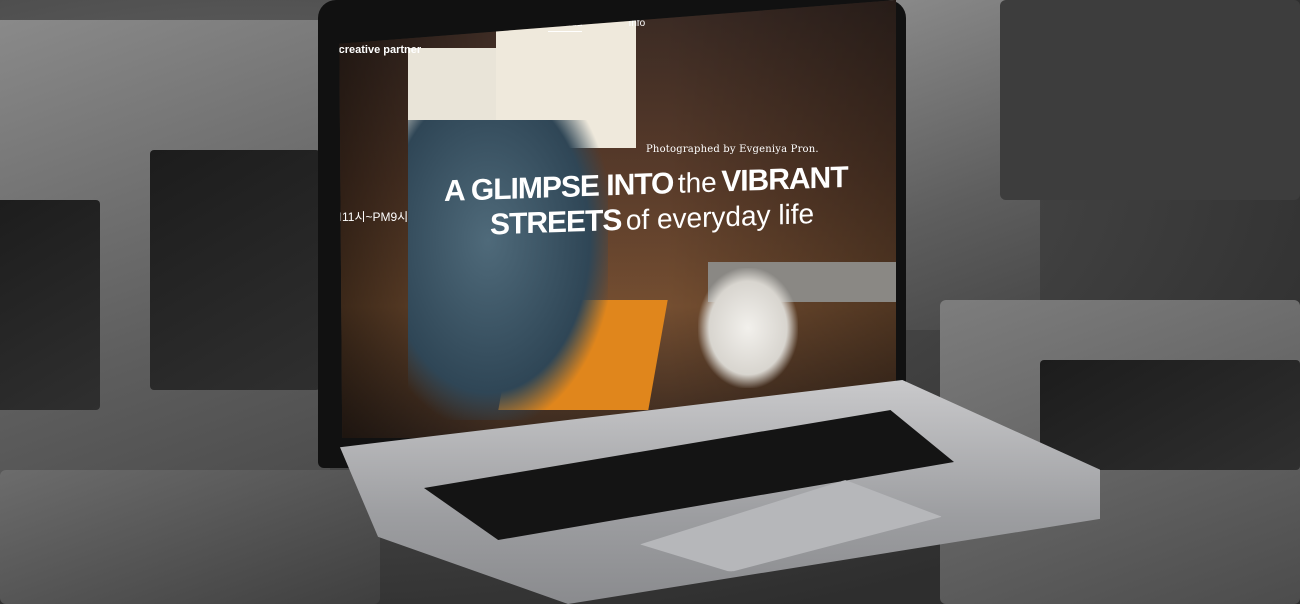  Describe the element at coordinates (748, 328) in the screenshot. I see `white-dog` at that location.